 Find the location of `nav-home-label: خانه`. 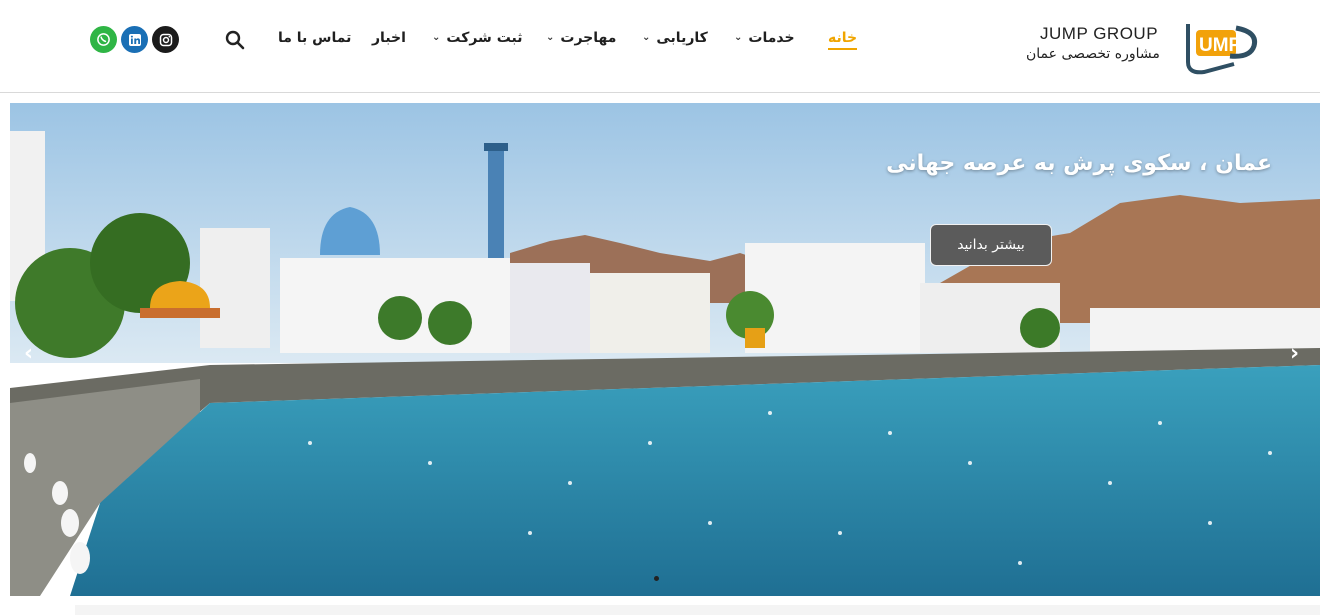

nav-home-label: خانه is located at coordinates (843, 38).